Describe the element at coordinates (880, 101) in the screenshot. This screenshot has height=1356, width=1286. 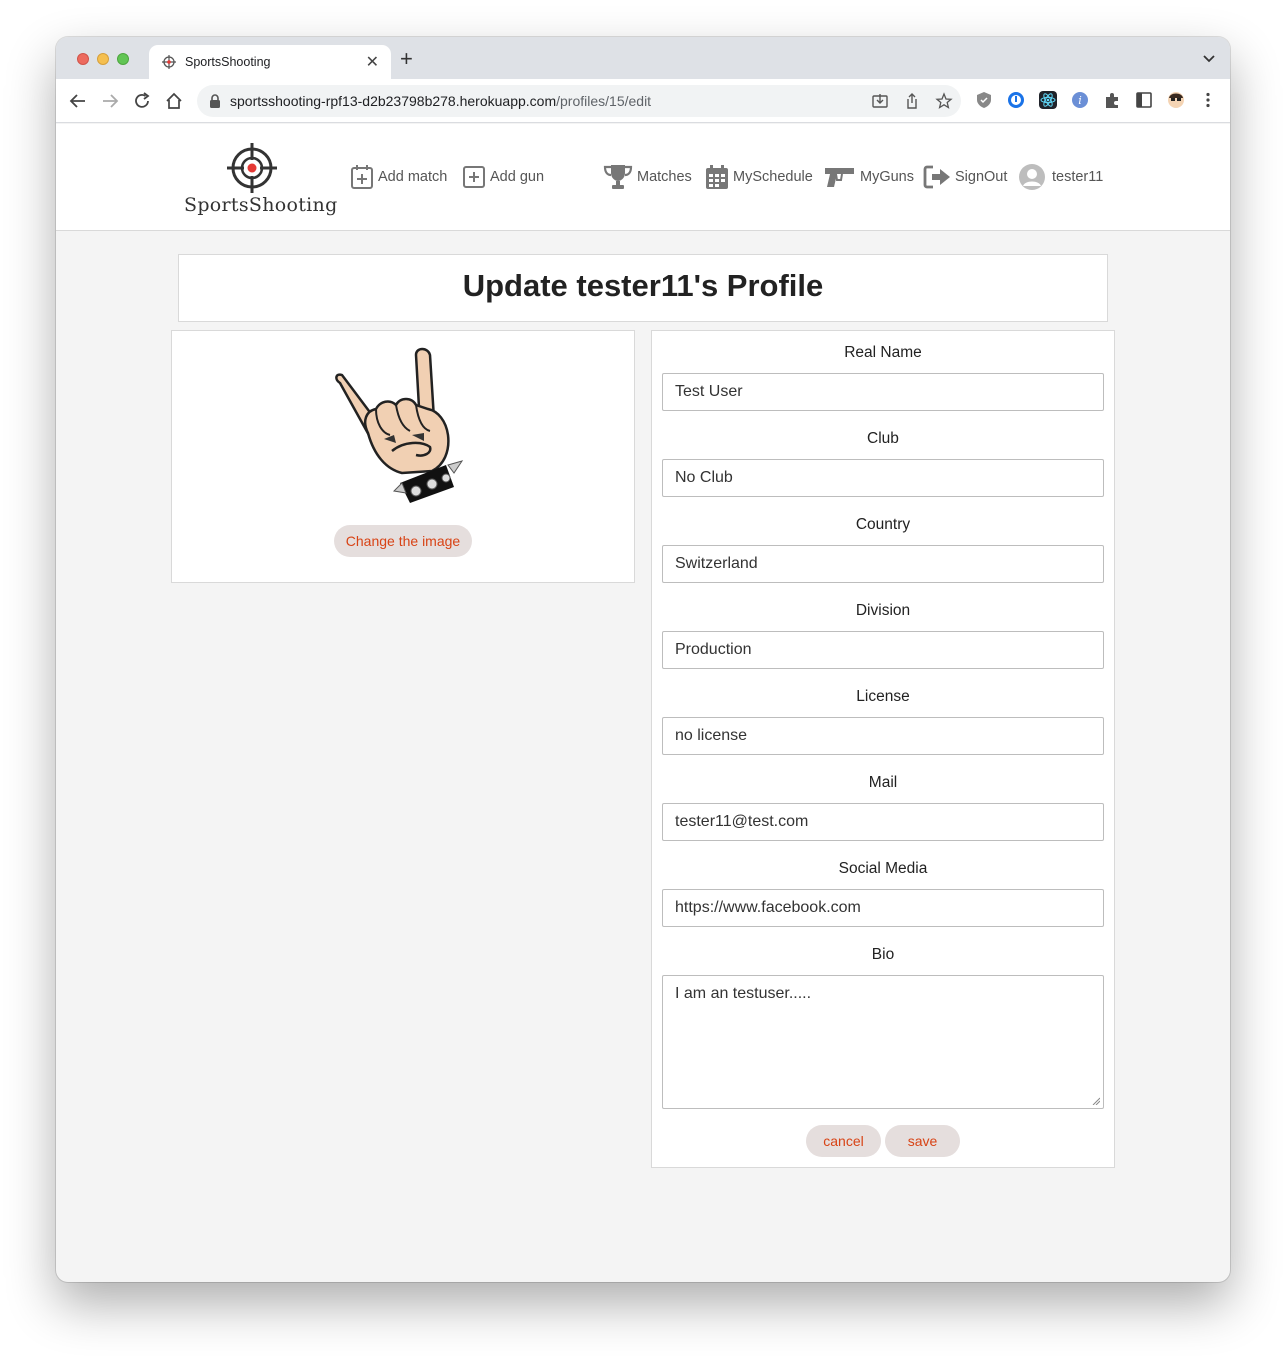
I see `install-icon` at that location.